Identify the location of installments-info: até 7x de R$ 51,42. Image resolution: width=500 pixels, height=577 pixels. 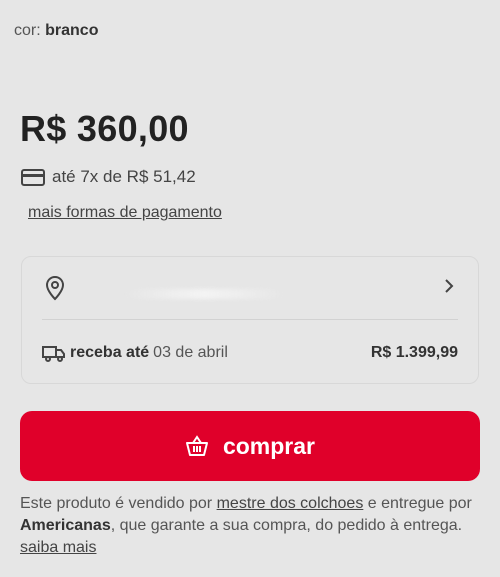
(108, 177).